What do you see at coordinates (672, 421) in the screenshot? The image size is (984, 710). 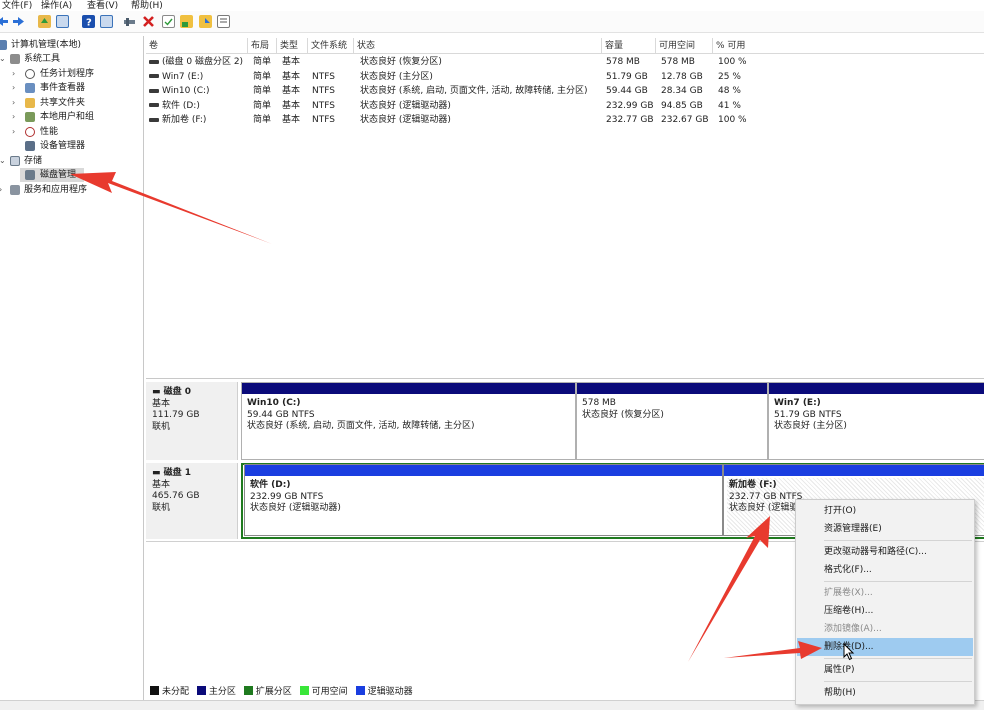 I see `partition-recovery: 578 MB 状态良好 (恢复分区)` at bounding box center [672, 421].